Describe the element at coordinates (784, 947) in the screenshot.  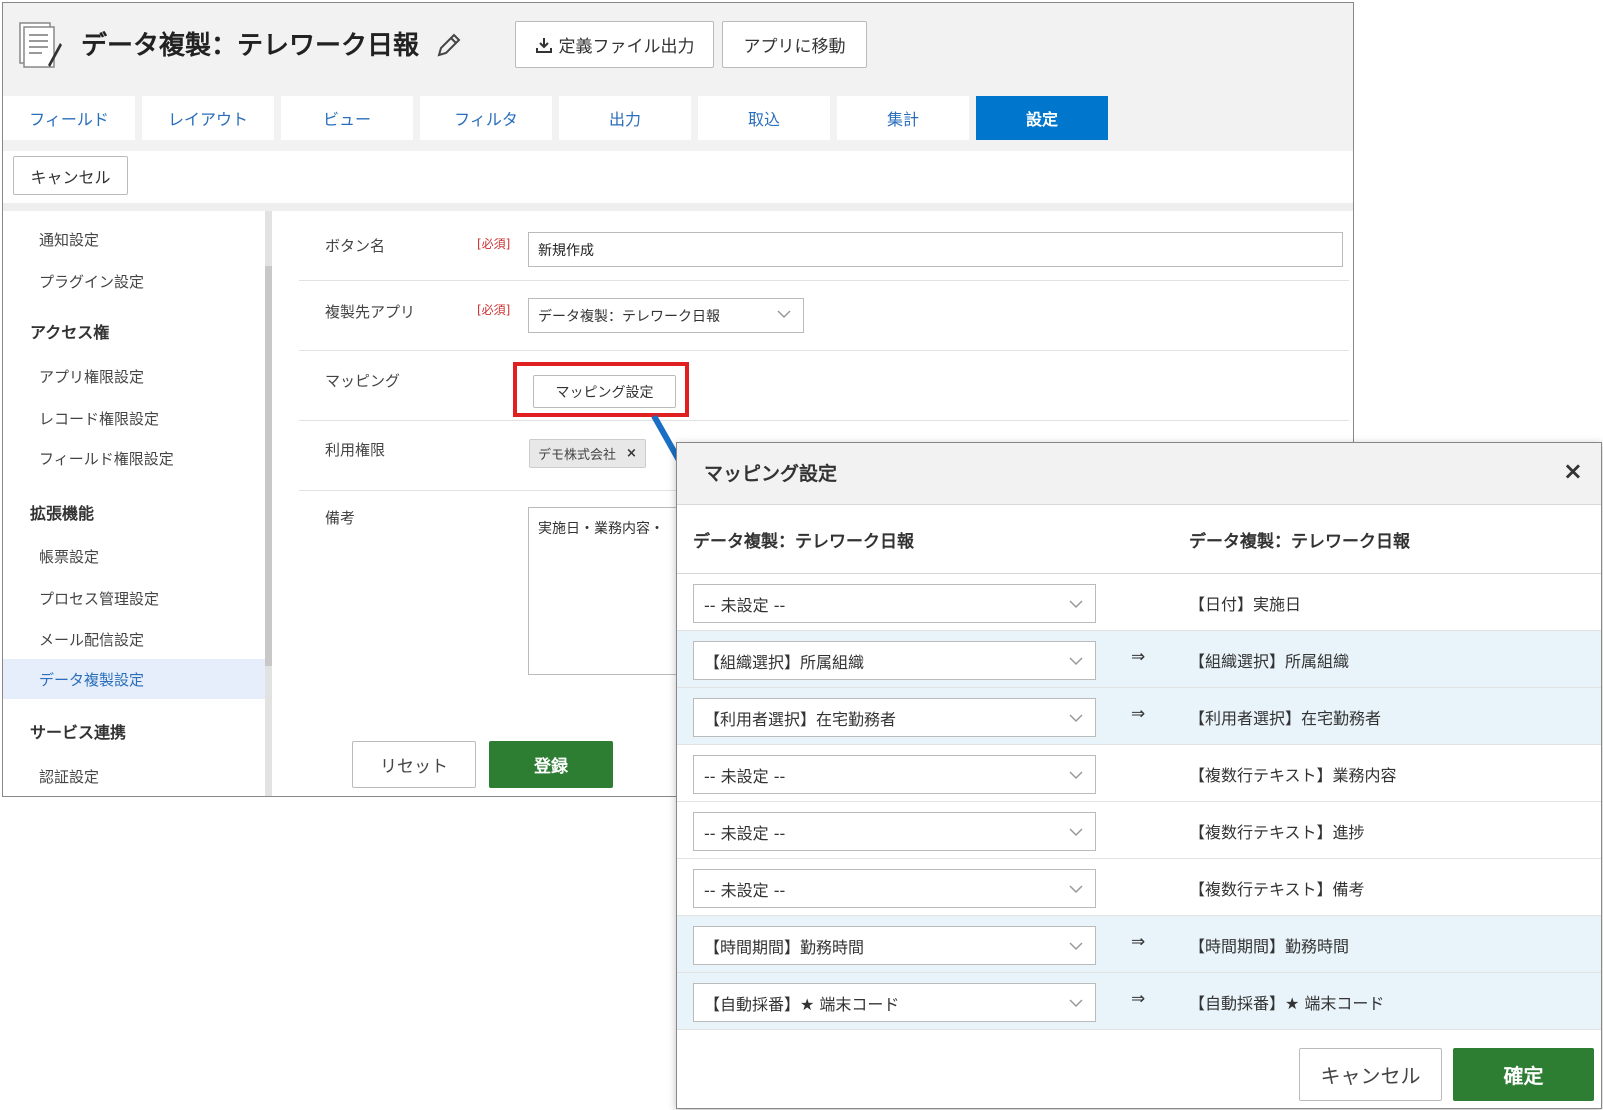
I see `source-field-value: 【時間期間】勤務時間` at that location.